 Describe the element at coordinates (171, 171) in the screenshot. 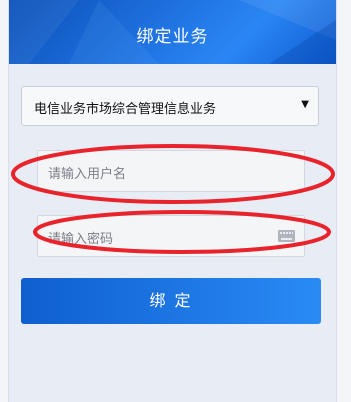

I see `username-field: 请输入用户名` at that location.